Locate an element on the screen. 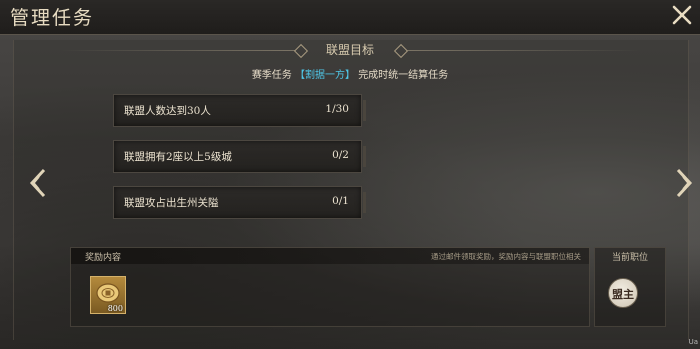 The image size is (700, 349). season-task-description: 赛季任务 【割据一方】 完成时统一结算任务 is located at coordinates (350, 73).